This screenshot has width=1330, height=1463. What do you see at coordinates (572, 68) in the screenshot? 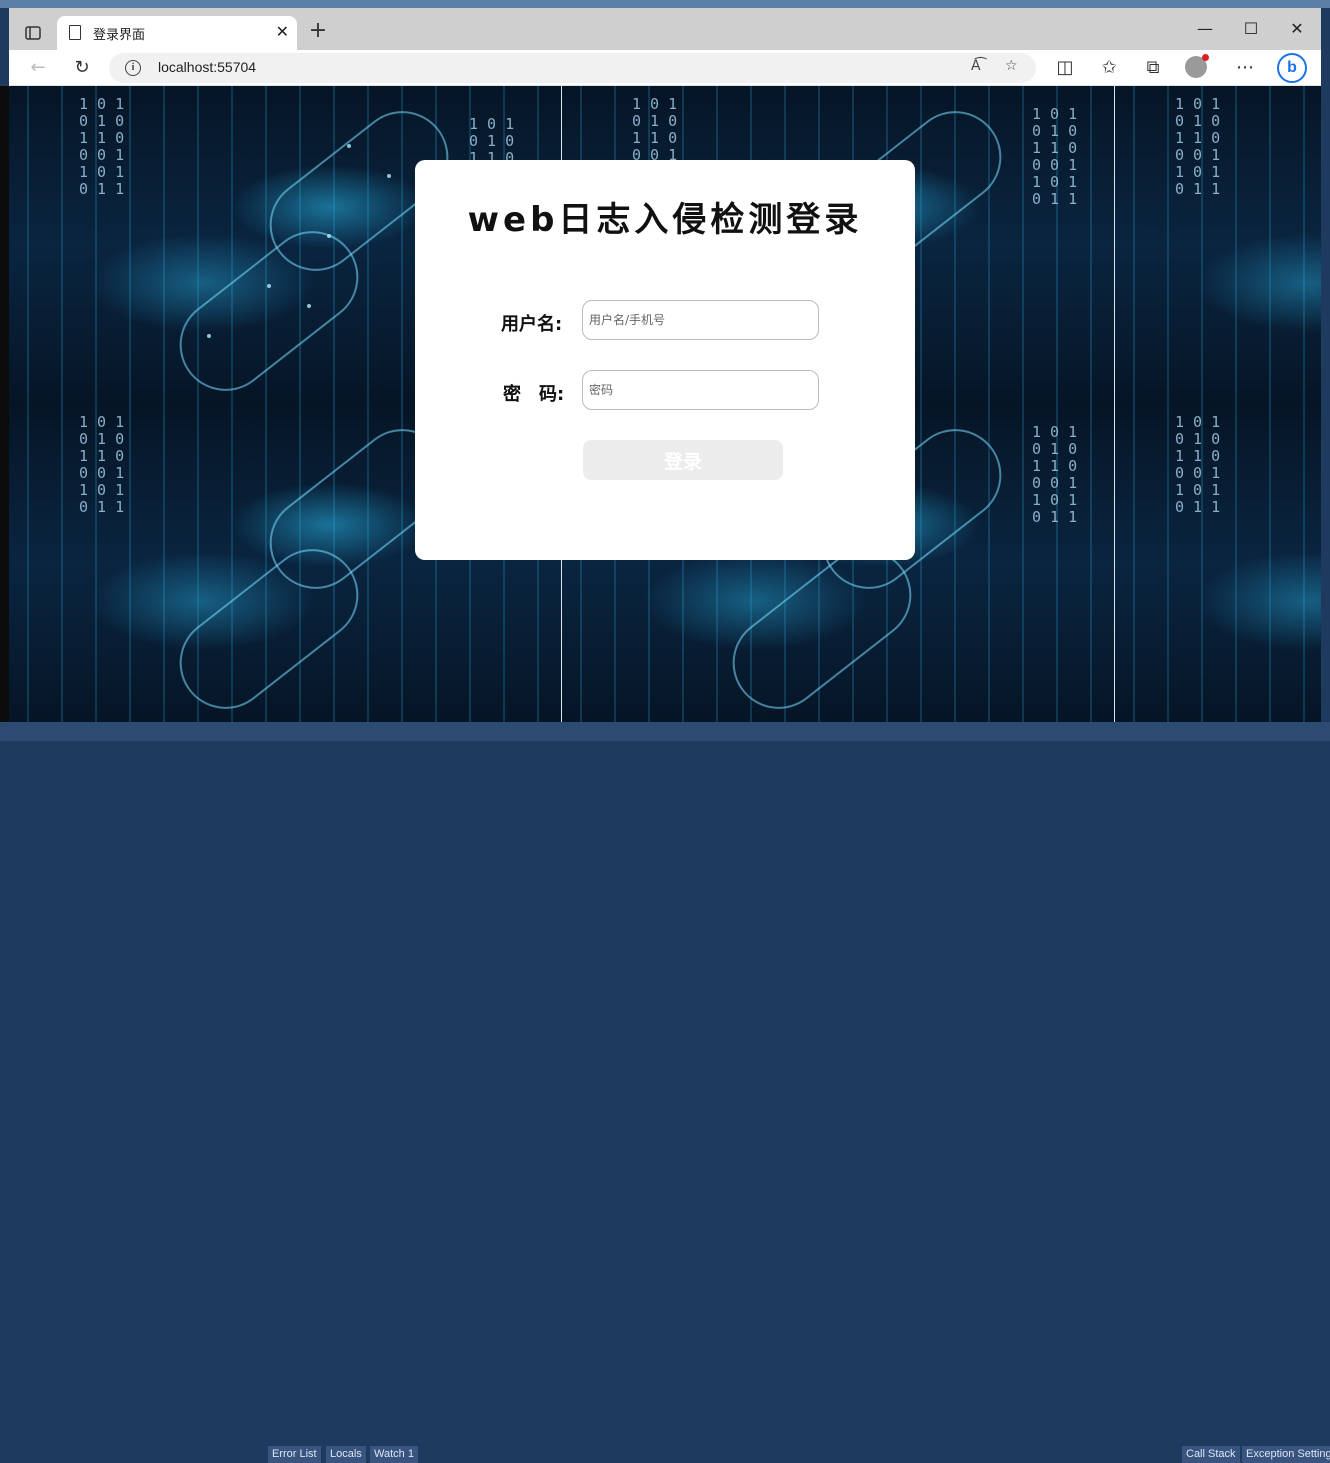
I see `address-bar: i localhost:55704 A͡ ☆` at bounding box center [572, 68].